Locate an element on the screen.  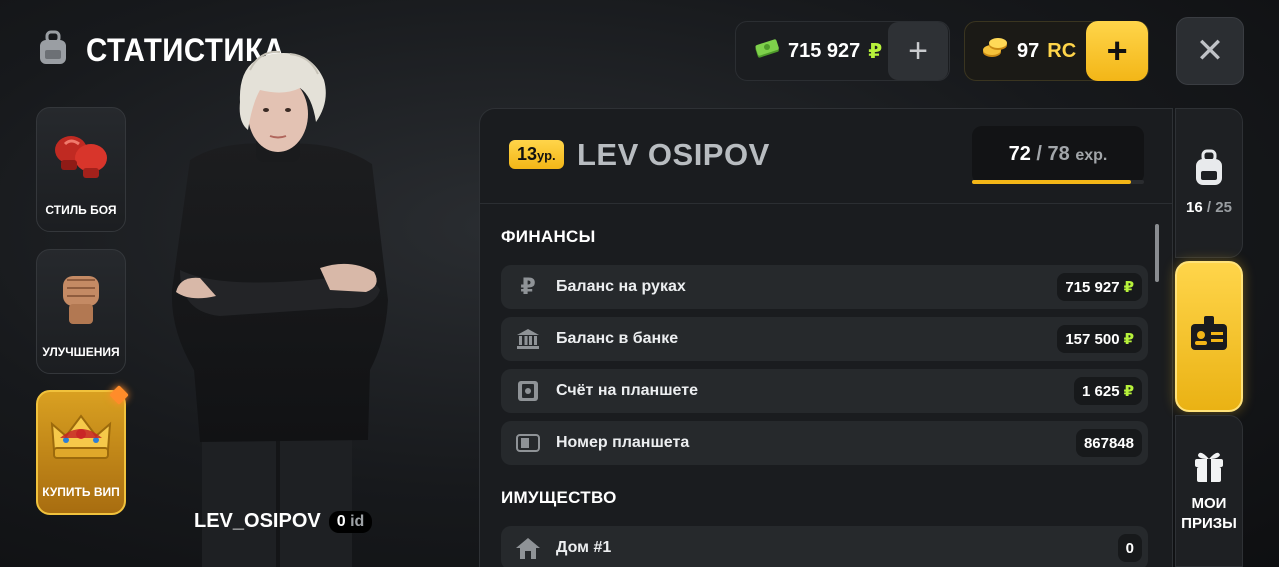
buy-vip-button: КУПИТЬ ВИП is located at coordinates (81, 452).